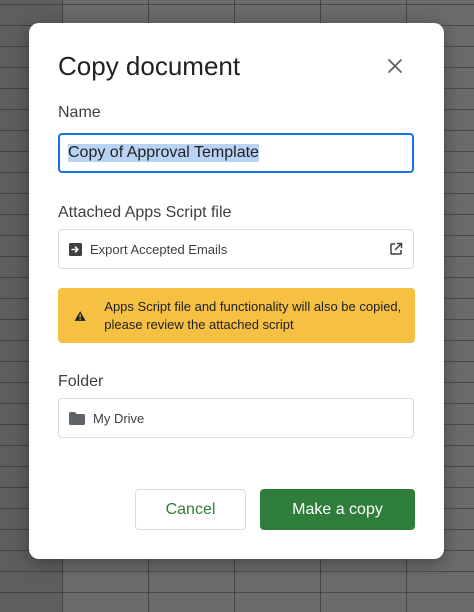  I want to click on script-label: Attached Apps Script file, so click(145, 212).